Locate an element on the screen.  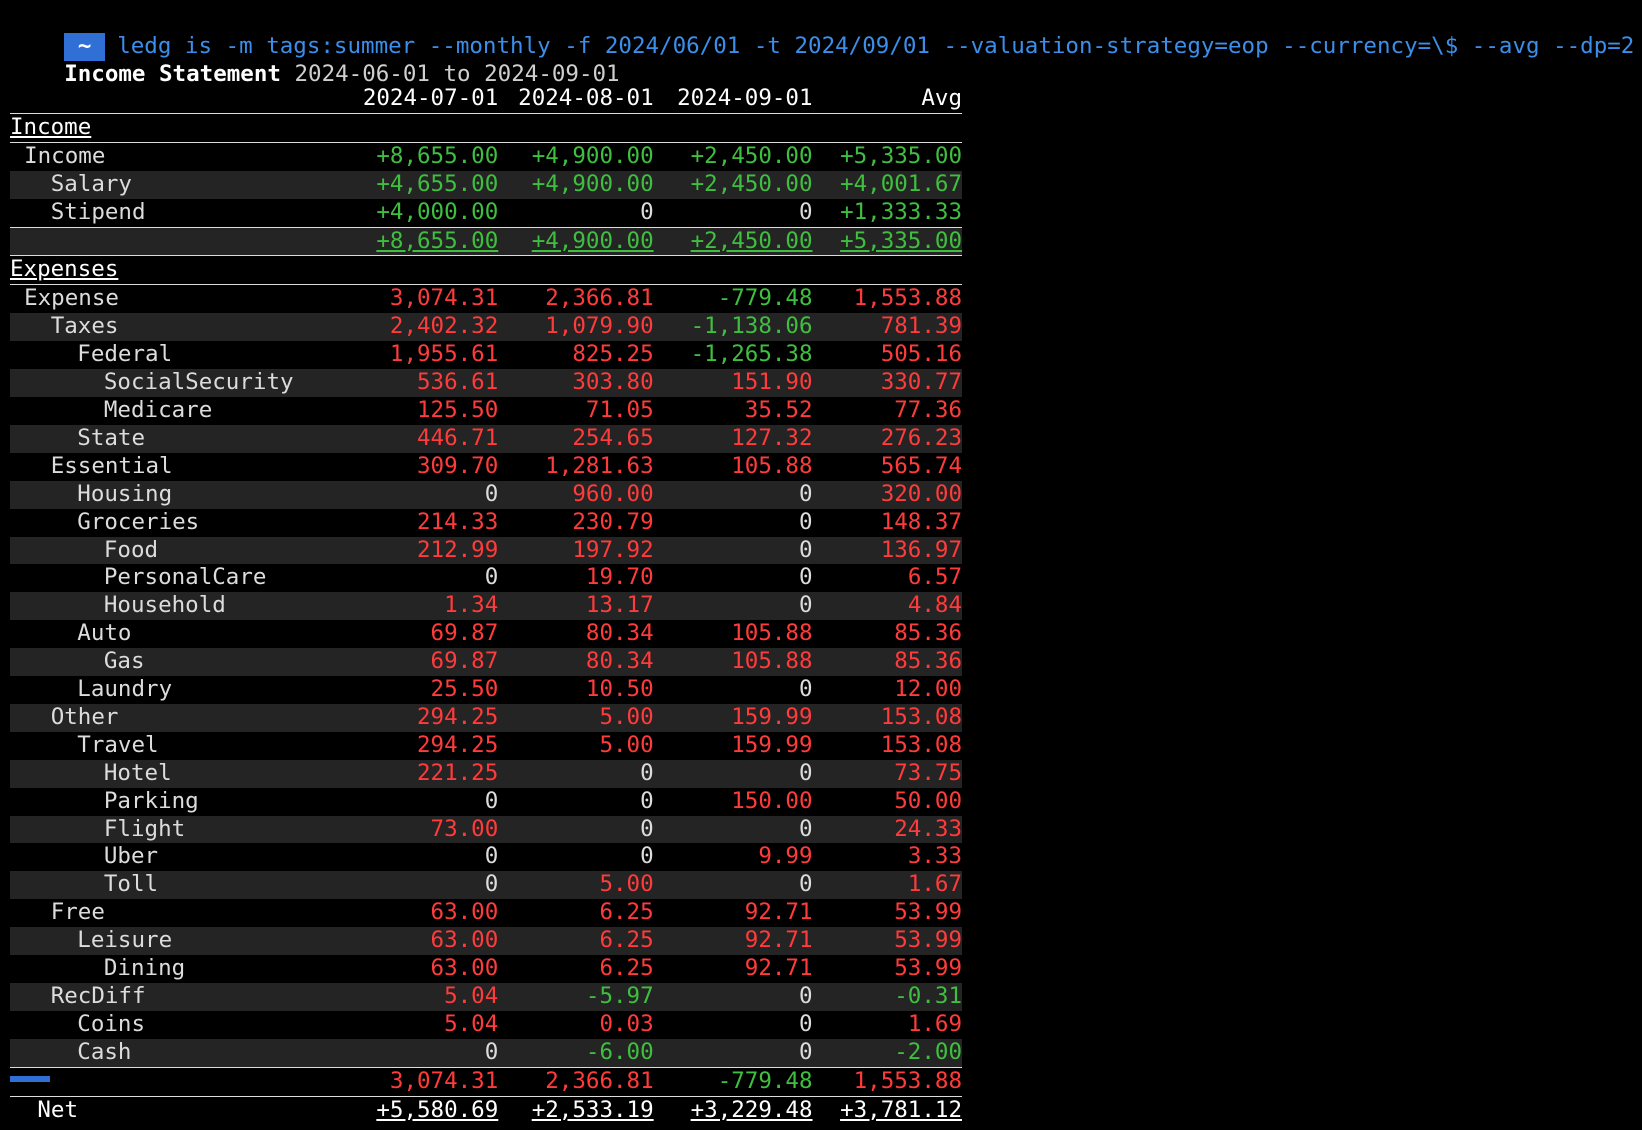
account-row-leisure-value-1: 63.00 is located at coordinates (433, 941).